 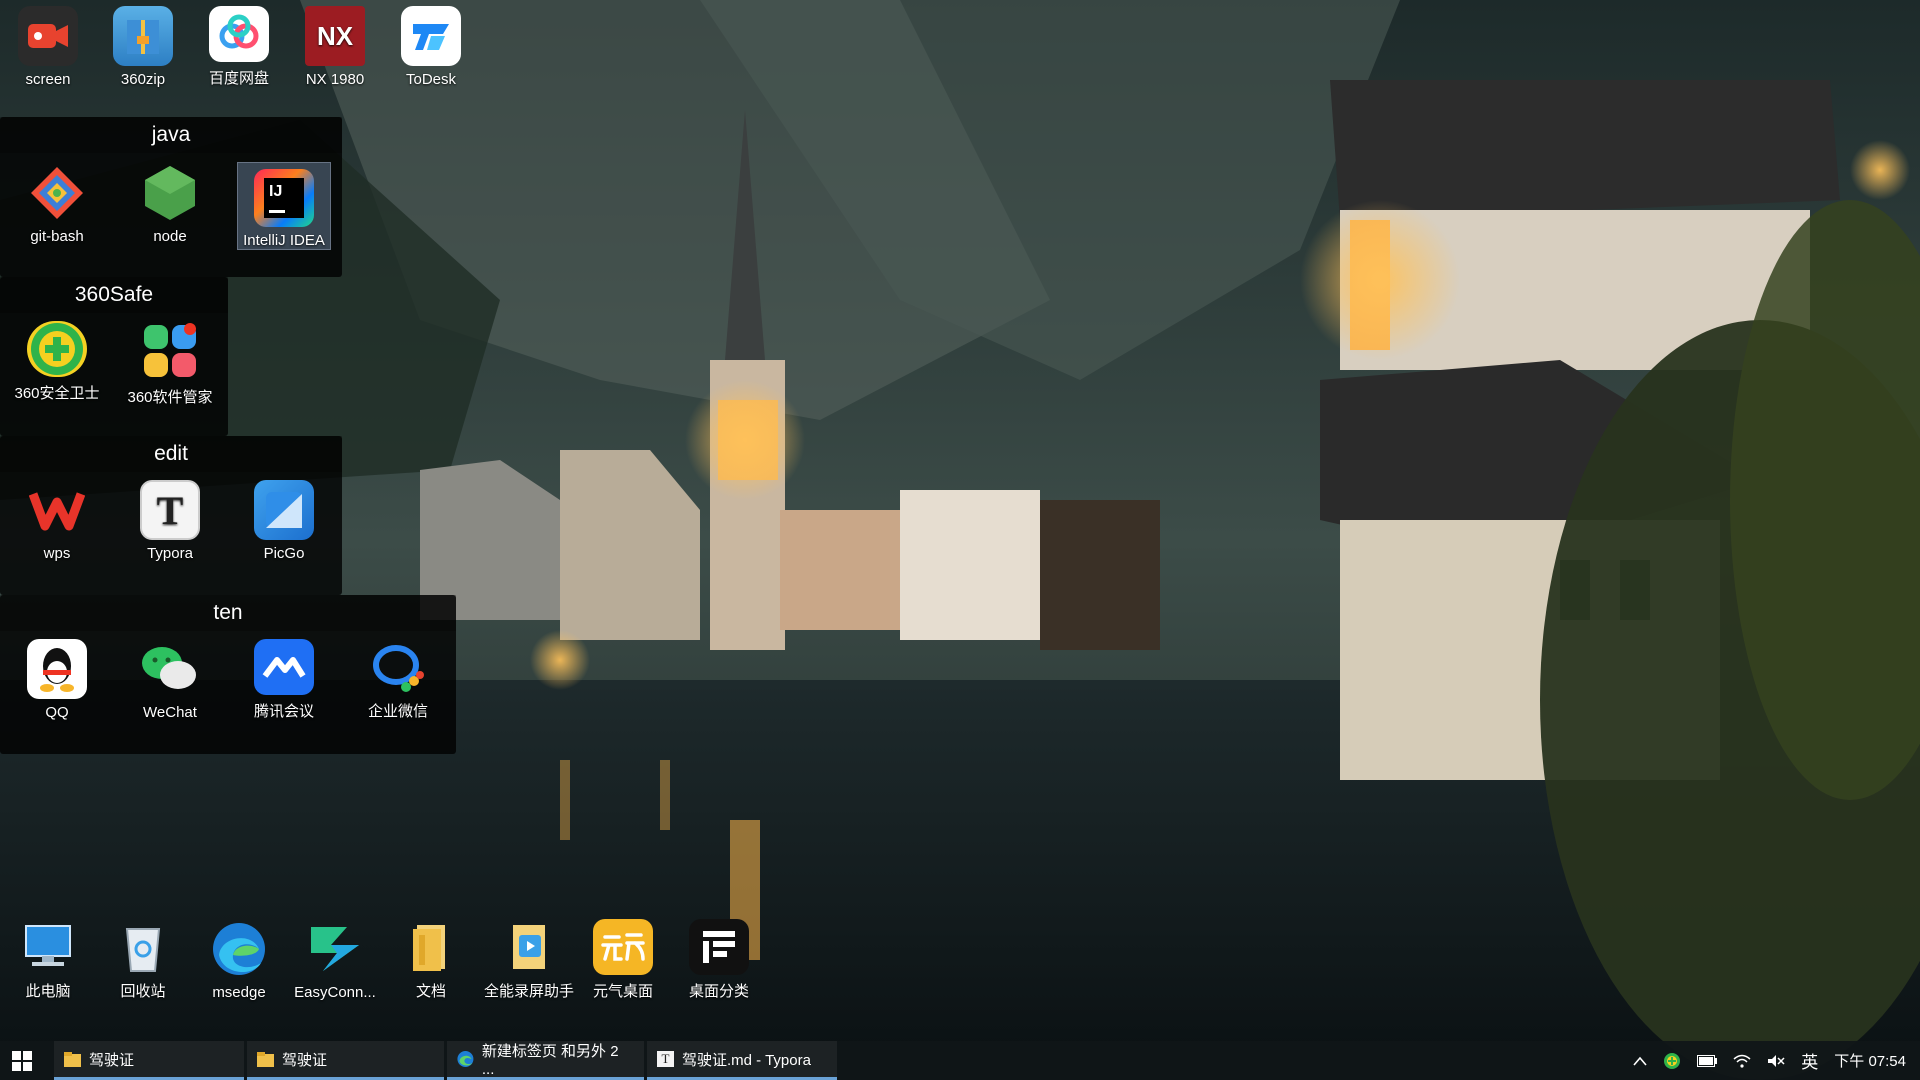 I want to click on desktop-icon-label: msedge, so click(x=239, y=992).